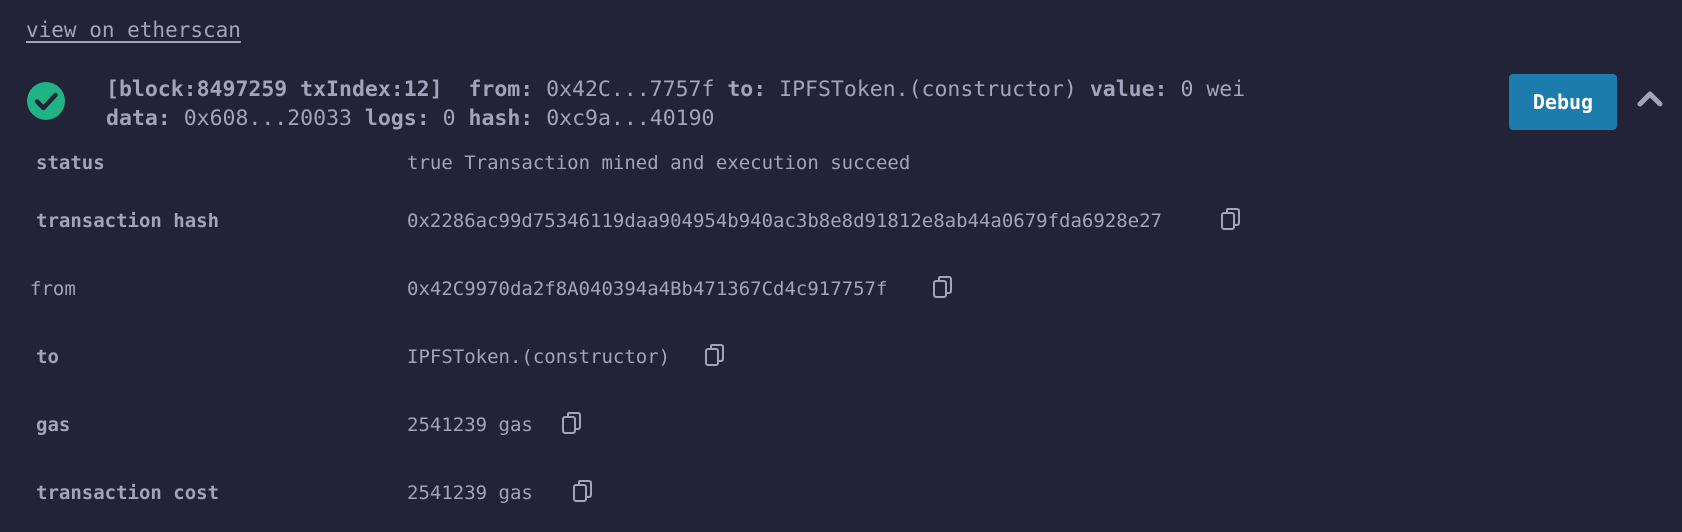  I want to click on to-row-label: to, so click(47, 357).